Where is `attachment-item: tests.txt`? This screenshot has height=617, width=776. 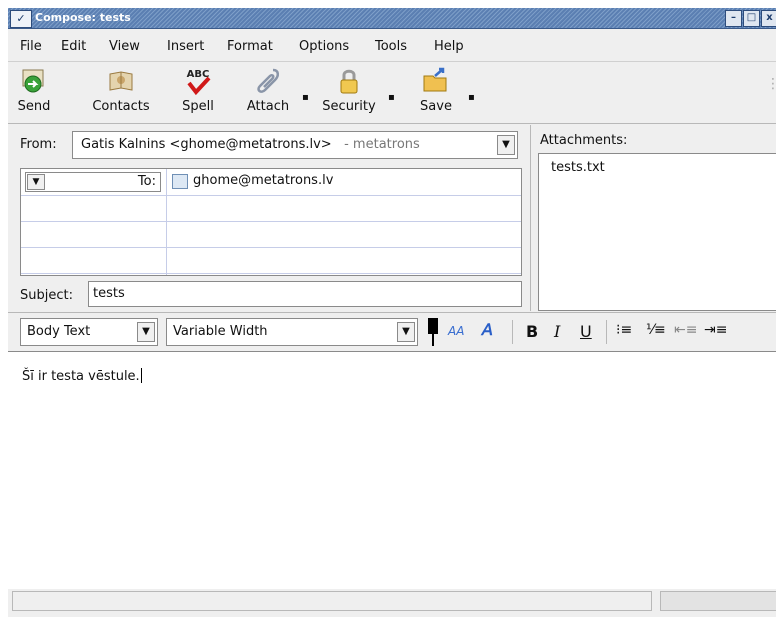 attachment-item: tests.txt is located at coordinates (578, 167).